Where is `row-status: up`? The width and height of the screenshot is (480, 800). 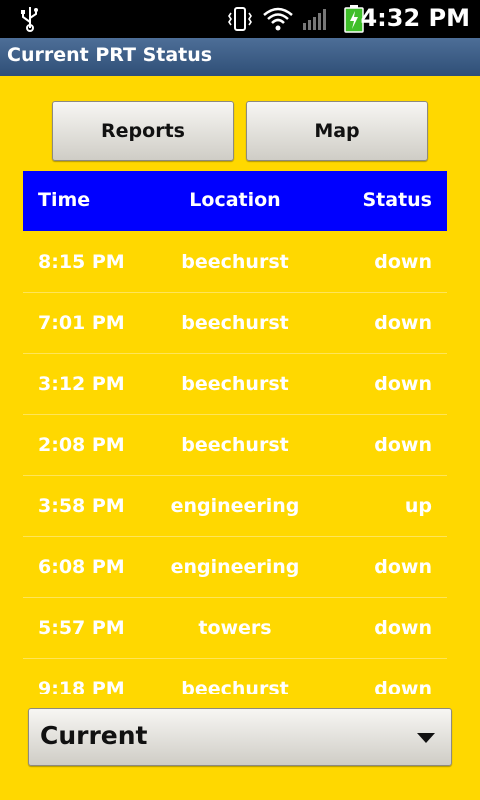 row-status: up is located at coordinates (418, 506).